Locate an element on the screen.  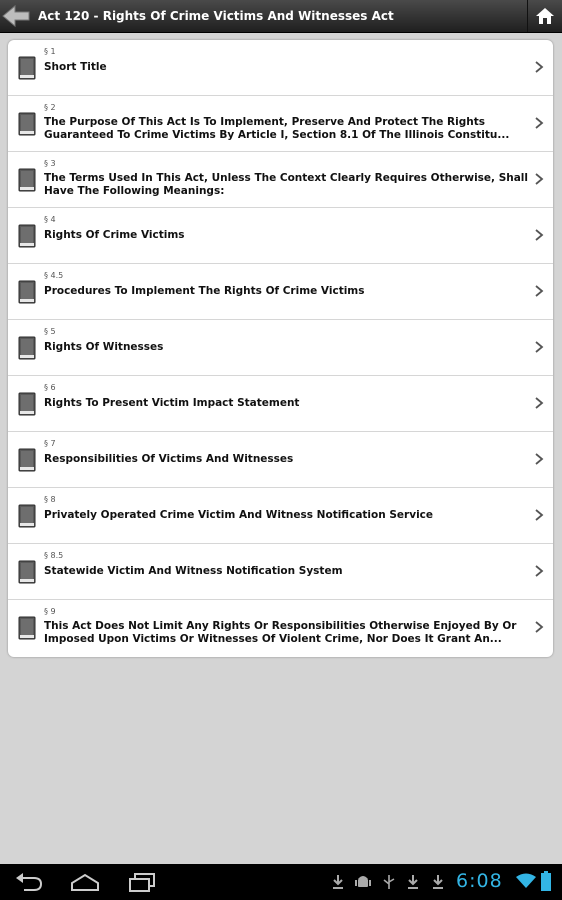
section-list-item: § 5 Rights Of Witnesses is located at coordinates (280, 348).